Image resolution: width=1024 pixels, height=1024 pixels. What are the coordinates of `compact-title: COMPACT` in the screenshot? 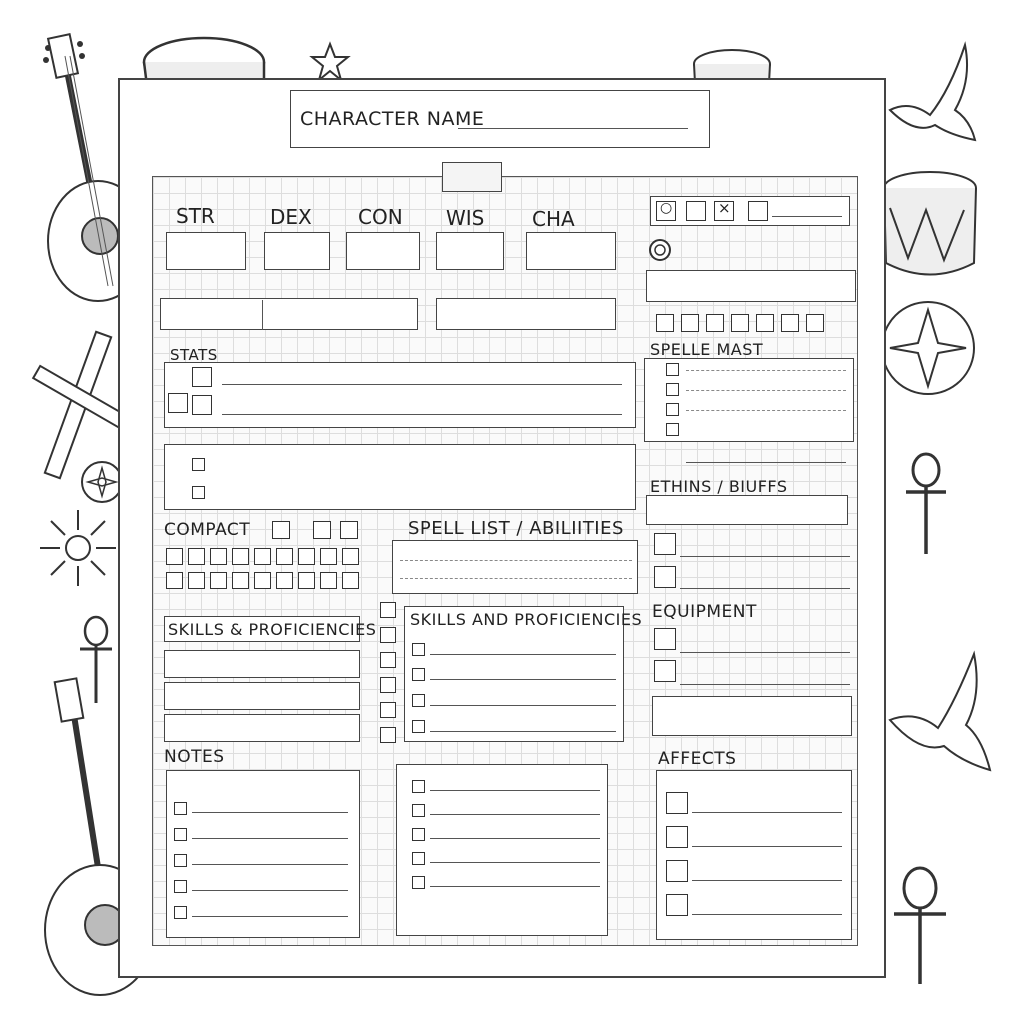 It's located at (207, 530).